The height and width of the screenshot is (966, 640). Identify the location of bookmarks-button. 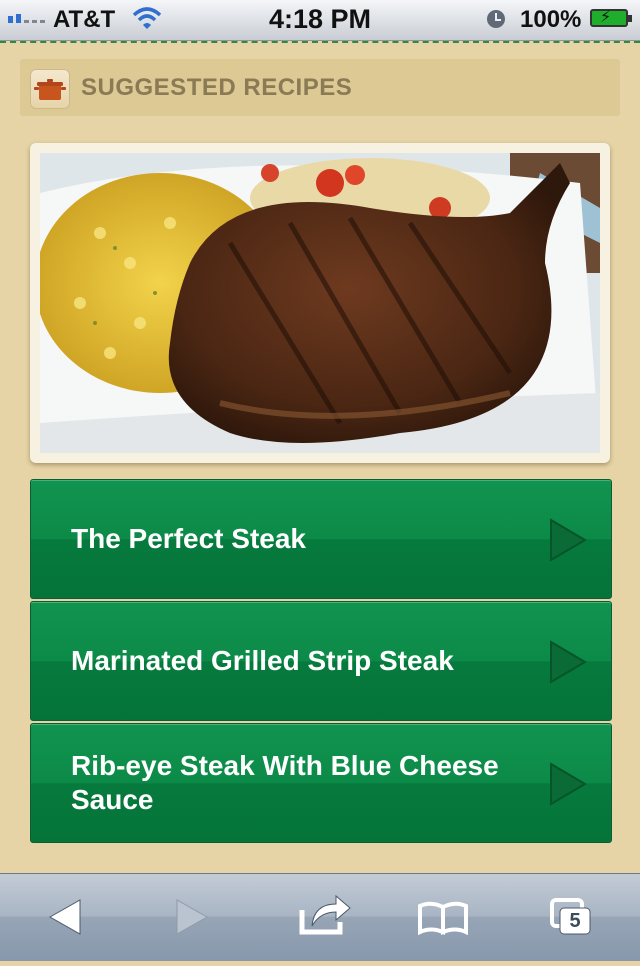
(443, 917).